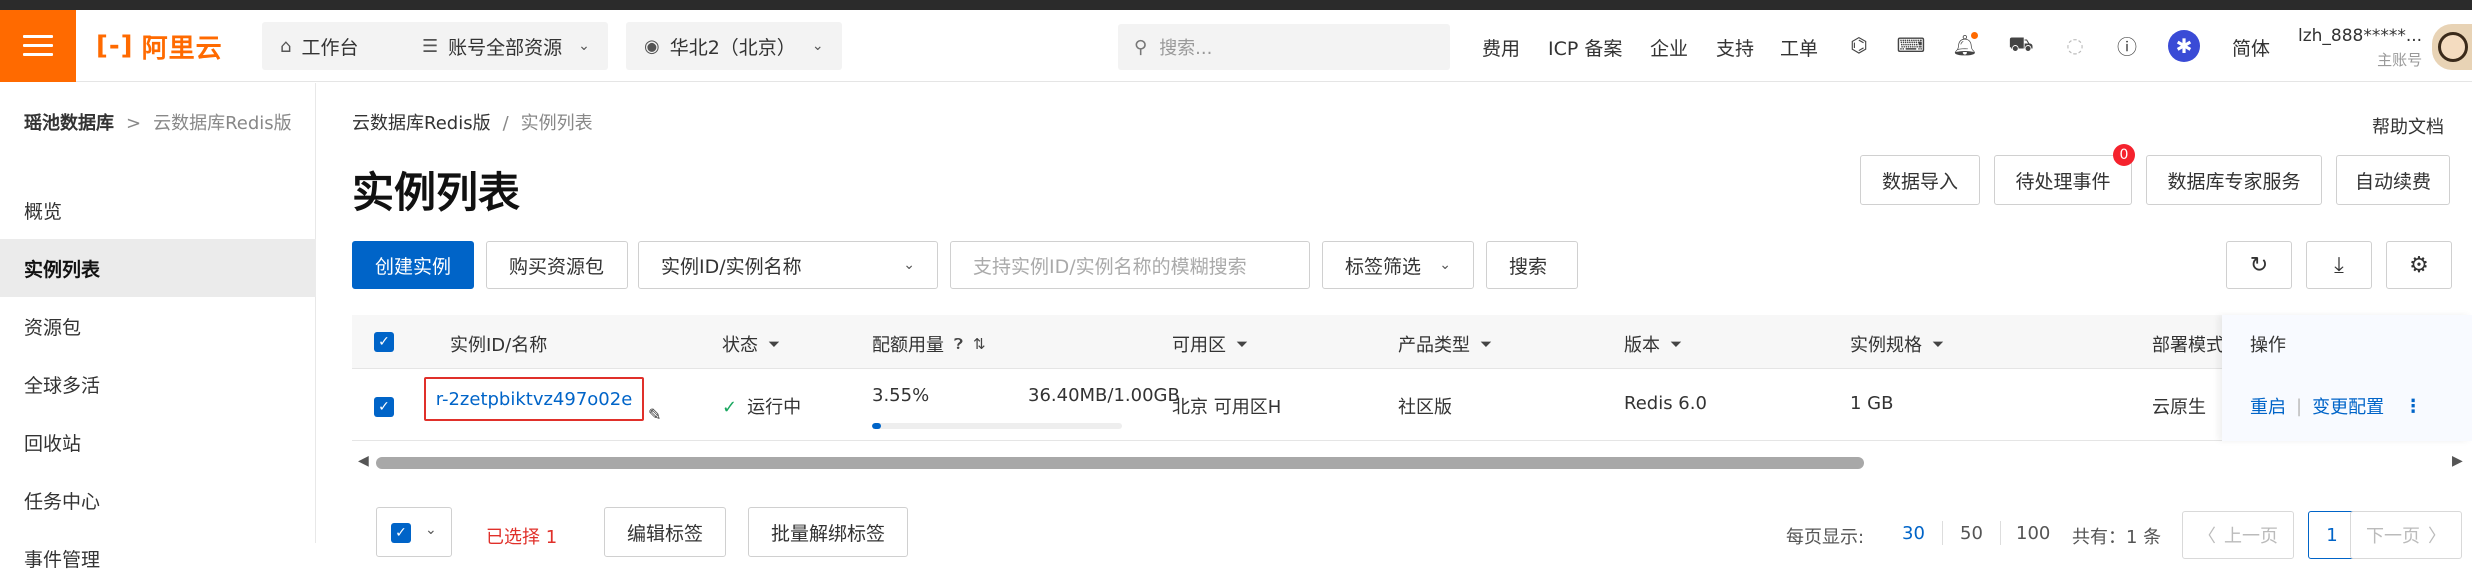  Describe the element at coordinates (2184, 46) in the screenshot. I see `service-icon: ✱` at that location.